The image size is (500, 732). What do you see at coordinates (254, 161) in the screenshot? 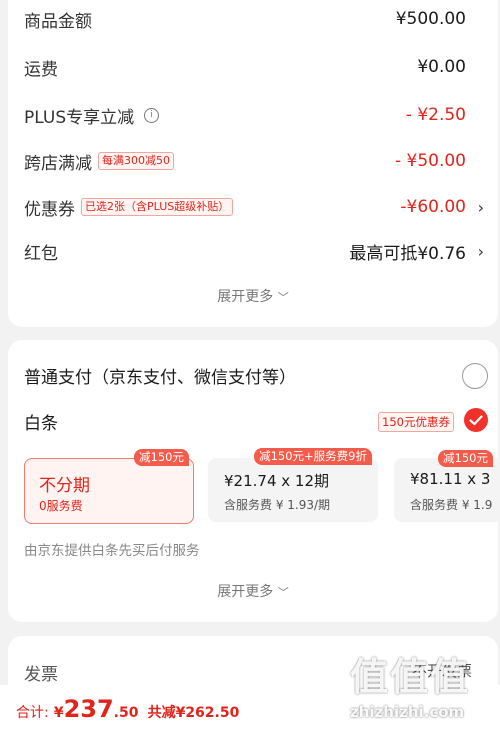
I see `summary-row-cross-store: 跨店满减 每满300减50 - ¥50.00` at bounding box center [254, 161].